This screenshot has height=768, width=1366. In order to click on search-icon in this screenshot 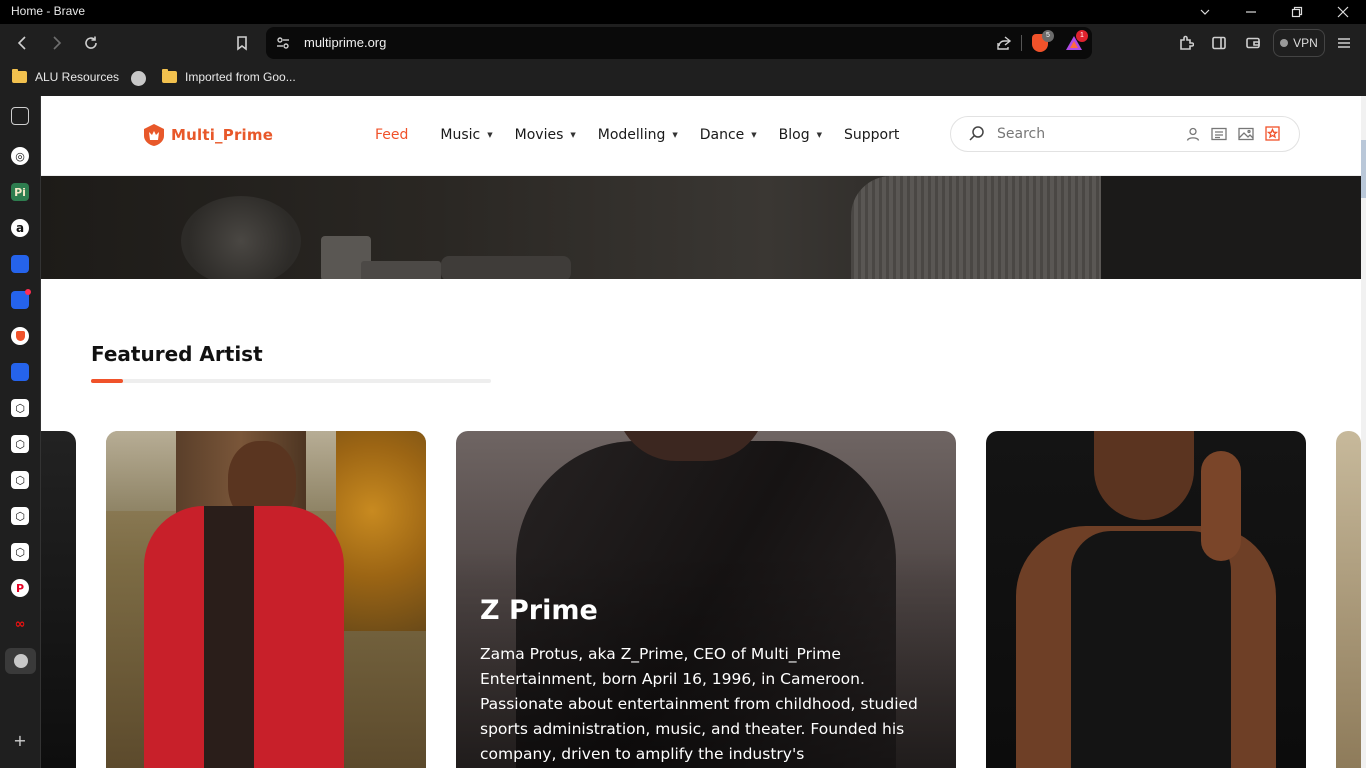, I will do `click(976, 133)`.